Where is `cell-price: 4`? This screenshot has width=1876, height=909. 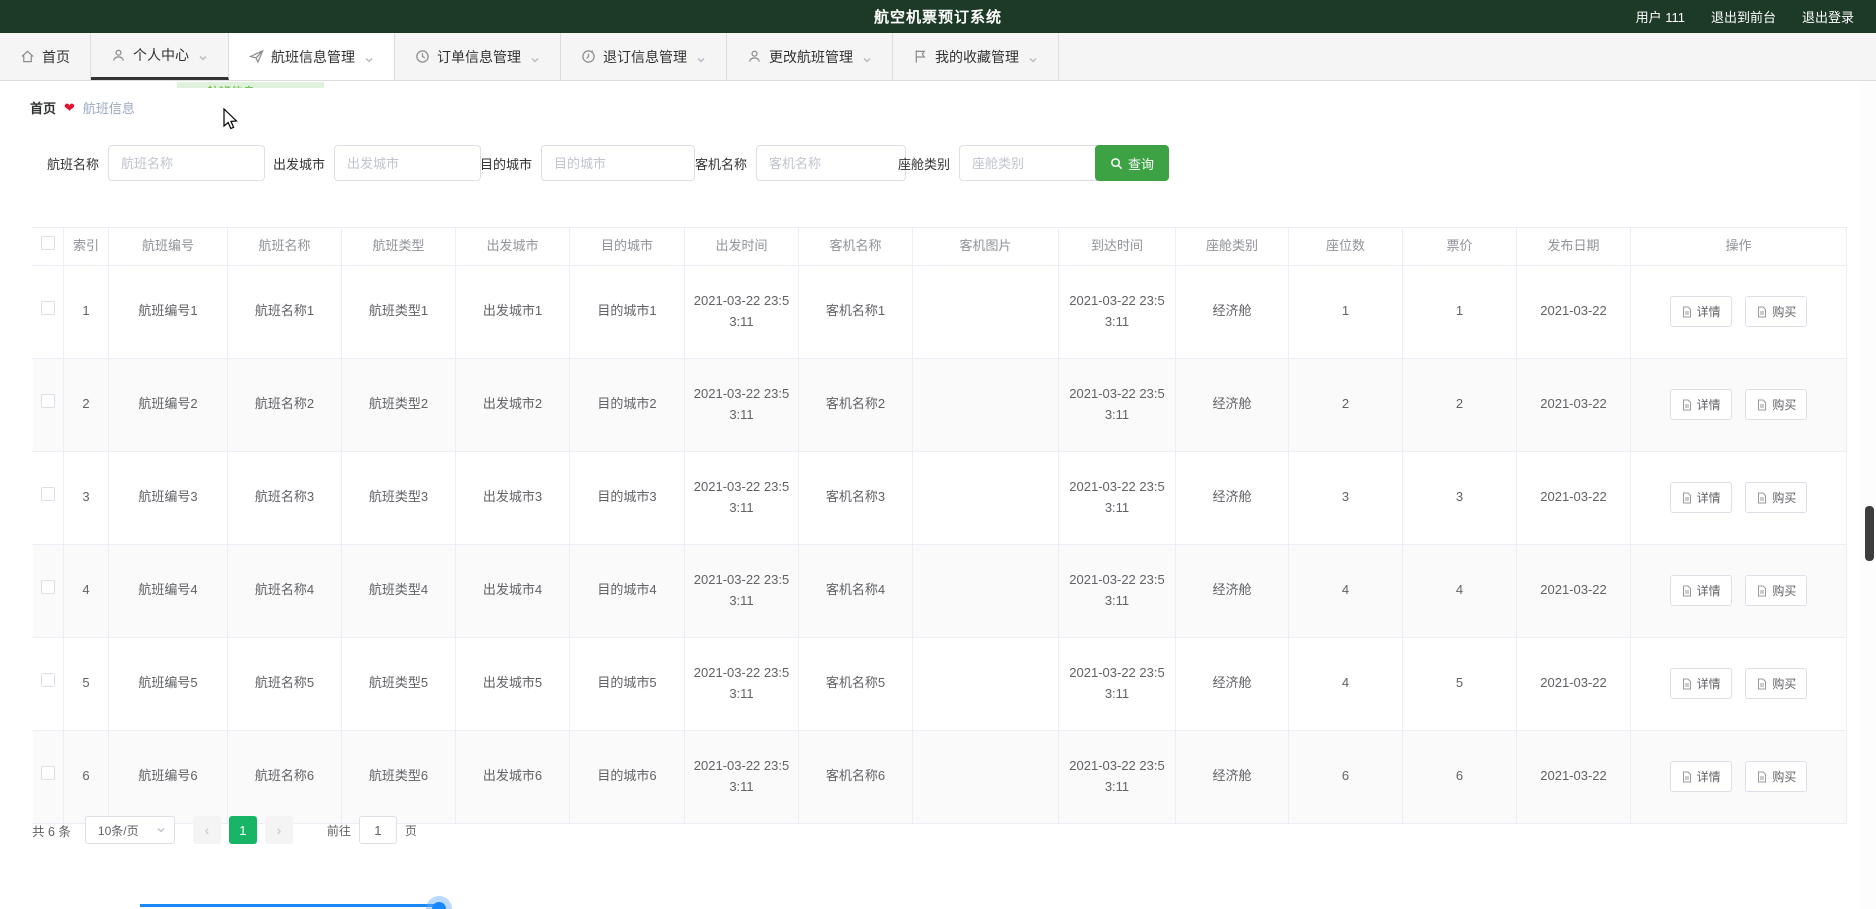
cell-price: 4 is located at coordinates (1459, 591).